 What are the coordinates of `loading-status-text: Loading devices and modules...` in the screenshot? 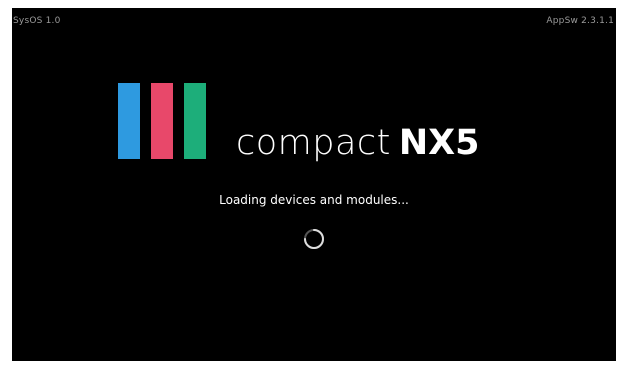 It's located at (314, 200).